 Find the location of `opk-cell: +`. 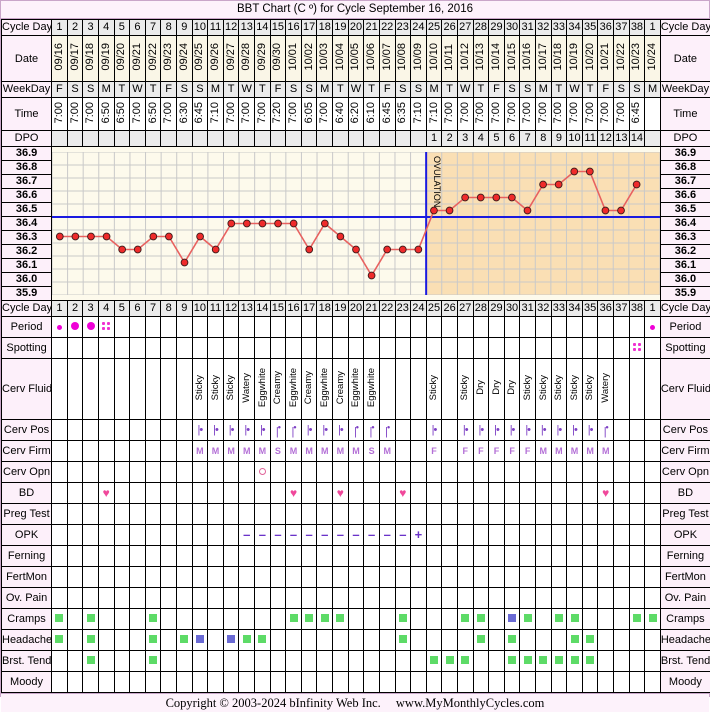

opk-cell: + is located at coordinates (419, 535).